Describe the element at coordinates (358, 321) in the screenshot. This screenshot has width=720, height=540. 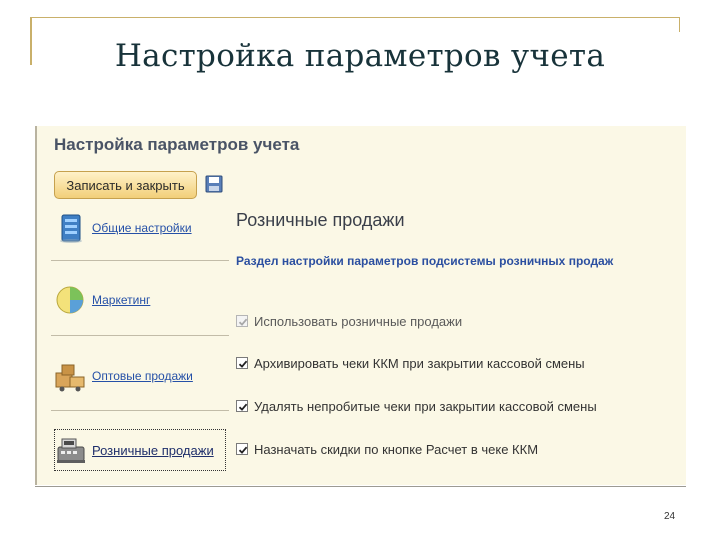
I see `option-label: Использовать розничные продажи` at that location.